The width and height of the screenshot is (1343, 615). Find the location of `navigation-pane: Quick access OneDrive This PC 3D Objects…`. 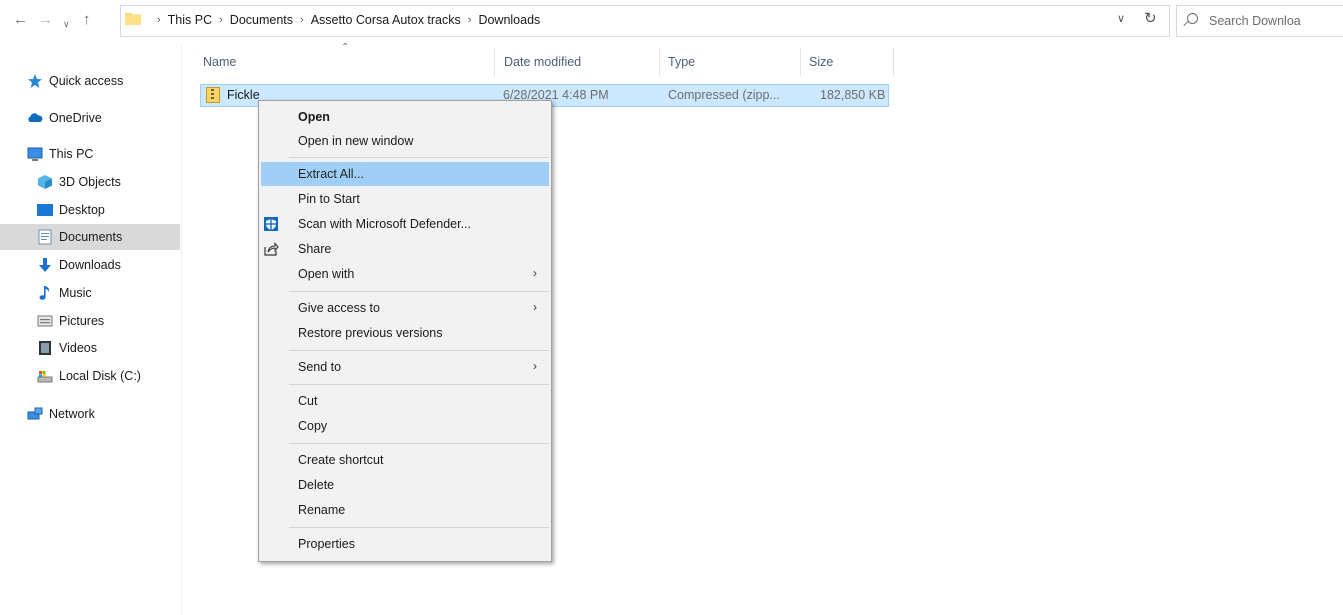

navigation-pane: Quick access OneDrive This PC 3D Objects… is located at coordinates (90, 338).